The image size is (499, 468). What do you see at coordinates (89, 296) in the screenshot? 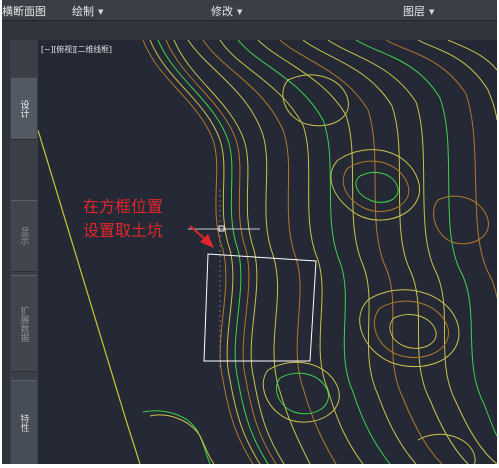
I see `boundary-line` at bounding box center [89, 296].